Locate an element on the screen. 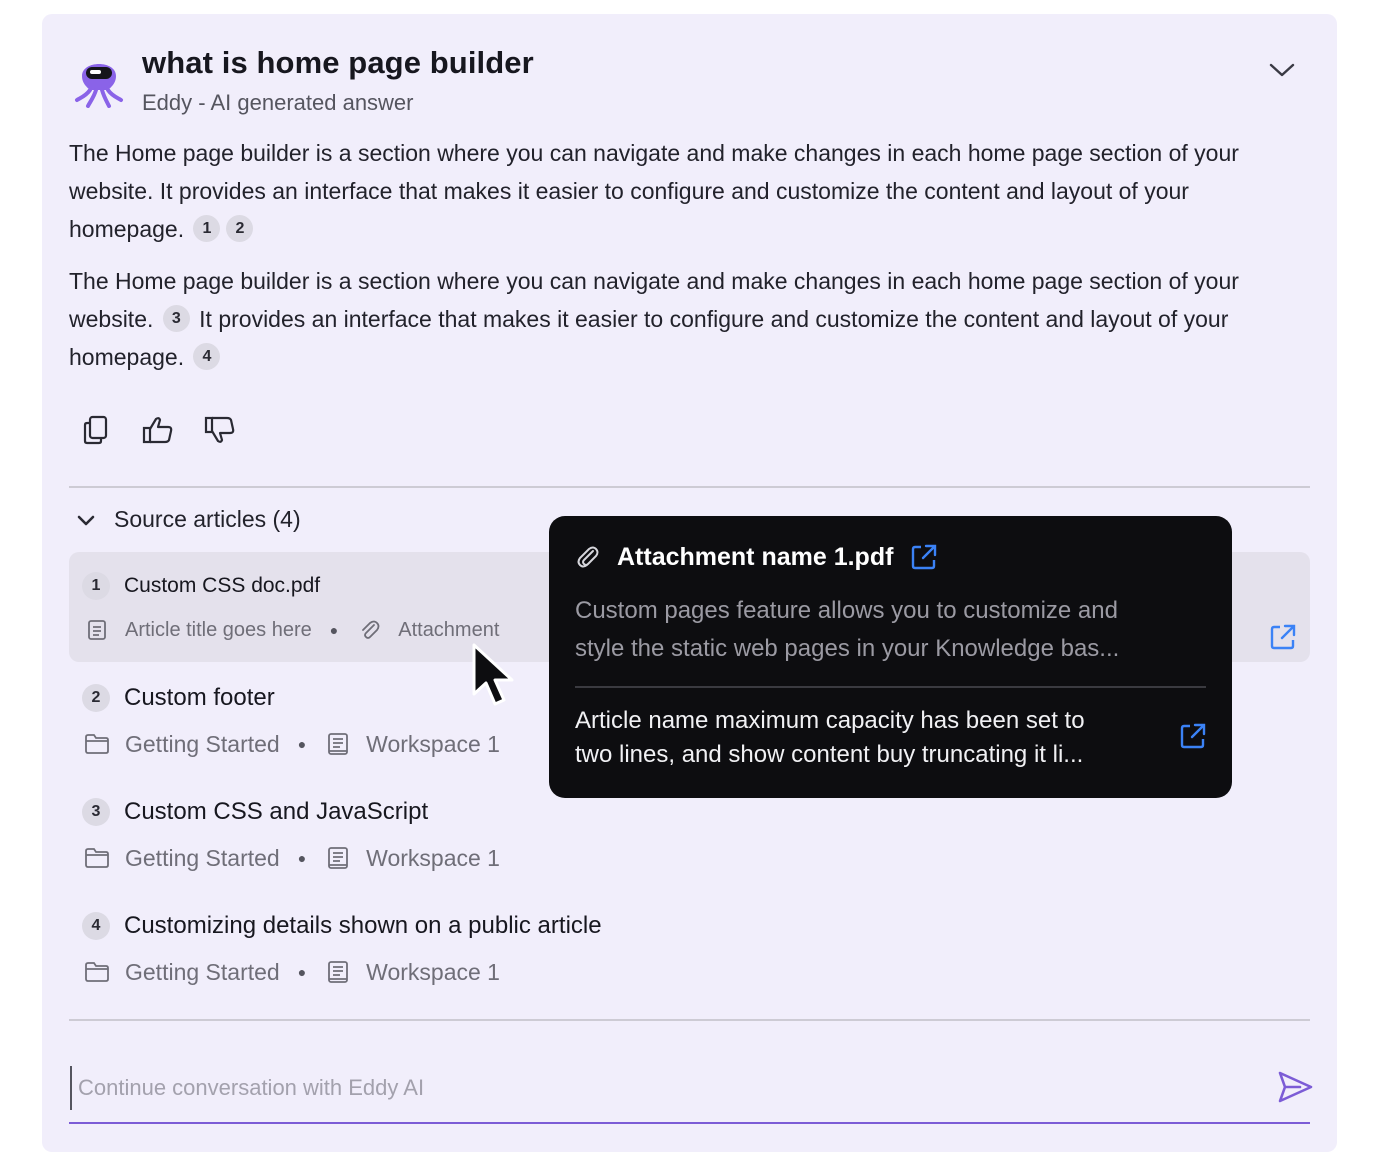  source-number-badge: 2 is located at coordinates (96, 698).